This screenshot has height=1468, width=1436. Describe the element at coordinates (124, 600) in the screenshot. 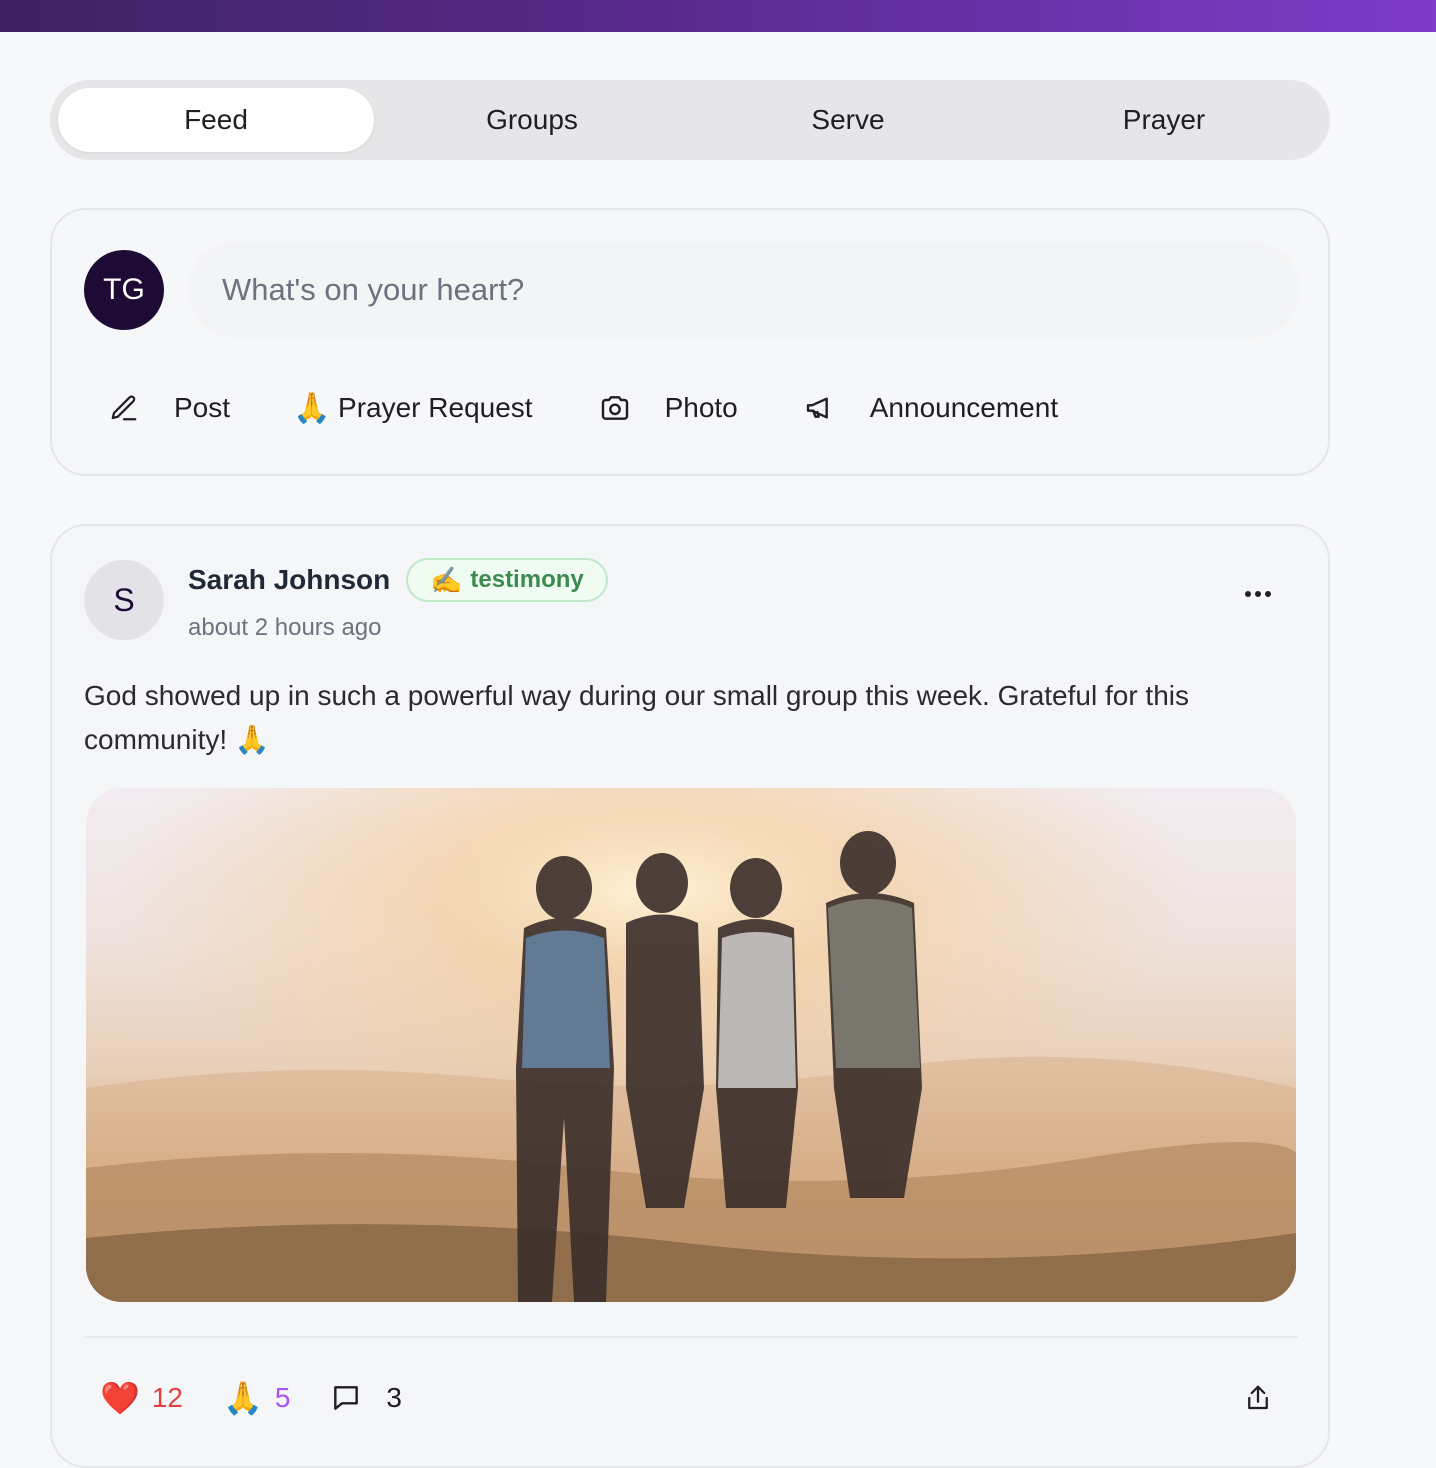

I see `author-avatar: S` at that location.